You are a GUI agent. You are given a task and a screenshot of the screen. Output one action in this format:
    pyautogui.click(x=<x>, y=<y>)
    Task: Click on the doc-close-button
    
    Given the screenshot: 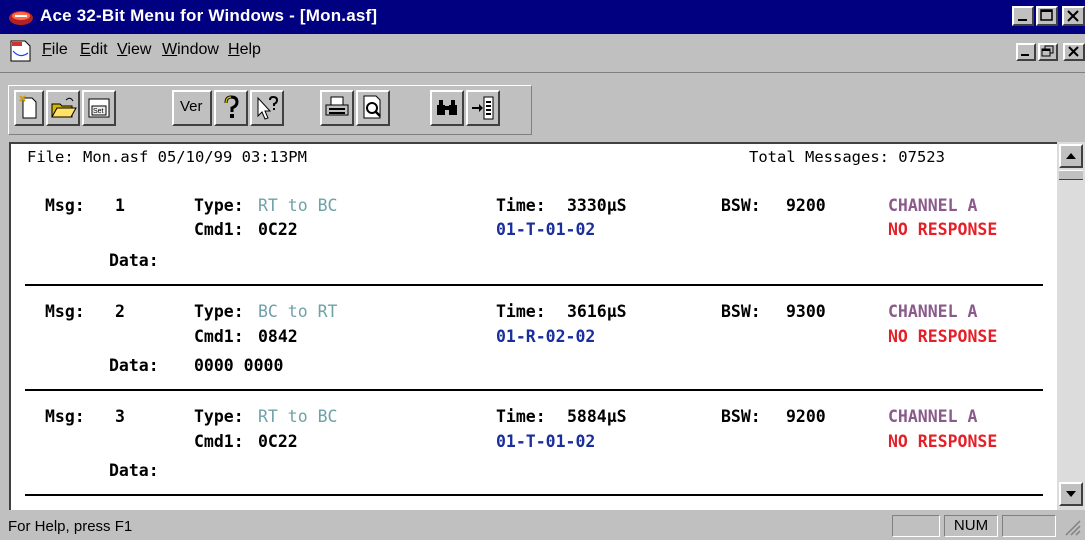 What is the action you would take?
    pyautogui.click(x=1074, y=52)
    